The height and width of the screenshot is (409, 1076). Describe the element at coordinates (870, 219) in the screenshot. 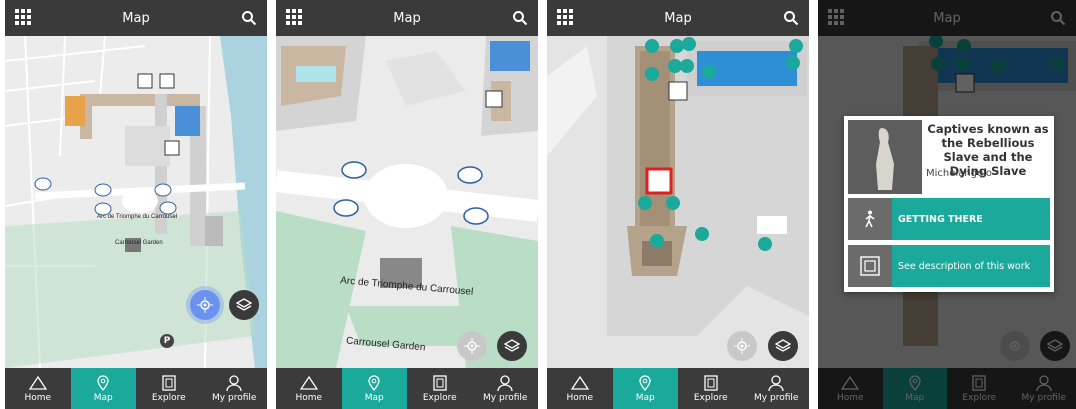

I see `walking-icon` at that location.